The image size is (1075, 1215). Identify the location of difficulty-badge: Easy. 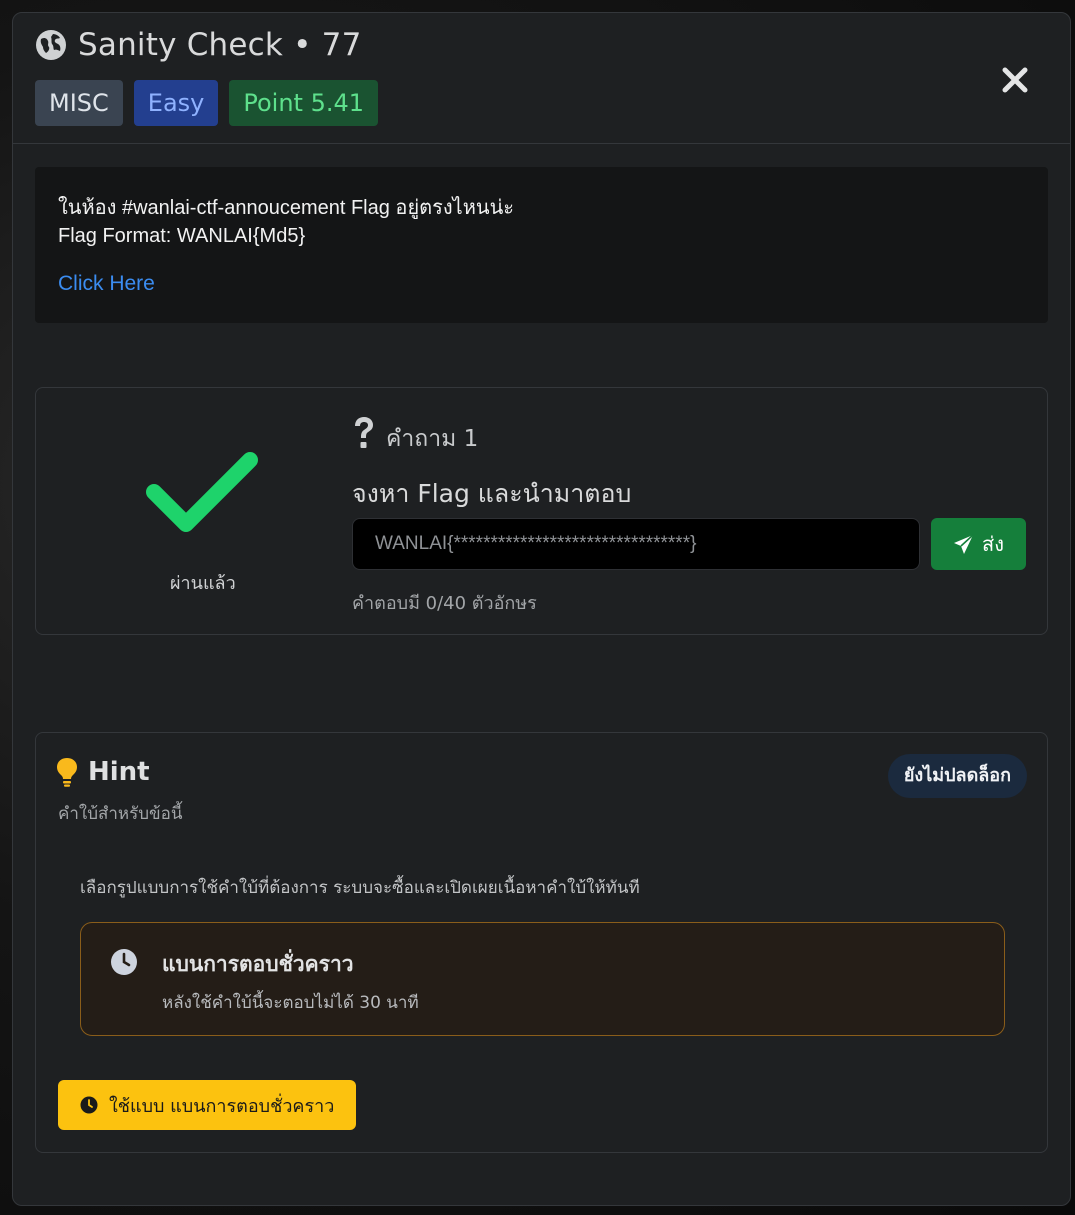
(176, 103).